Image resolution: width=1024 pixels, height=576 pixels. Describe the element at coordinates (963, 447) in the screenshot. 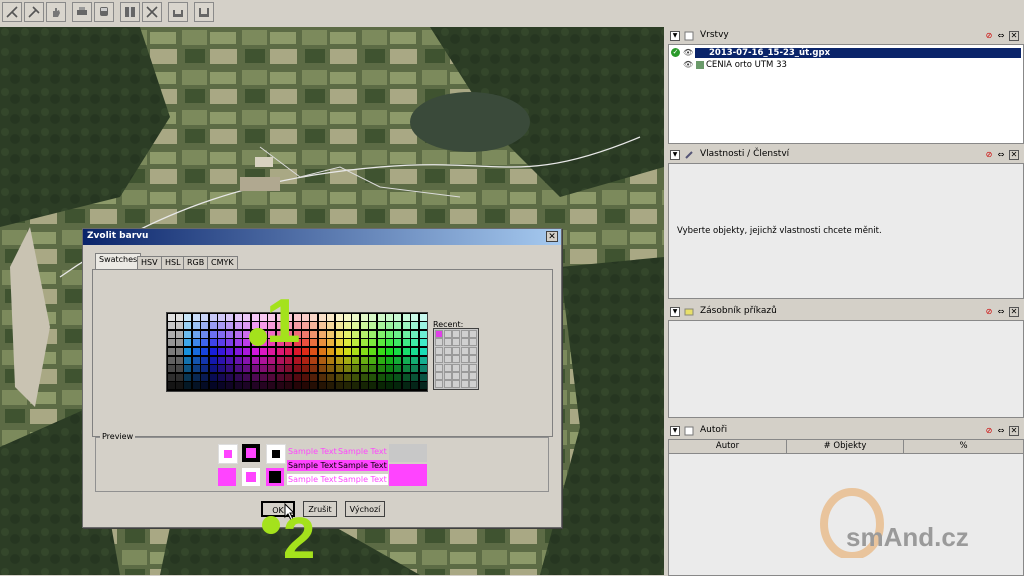

I see `column-header-percent: %` at that location.